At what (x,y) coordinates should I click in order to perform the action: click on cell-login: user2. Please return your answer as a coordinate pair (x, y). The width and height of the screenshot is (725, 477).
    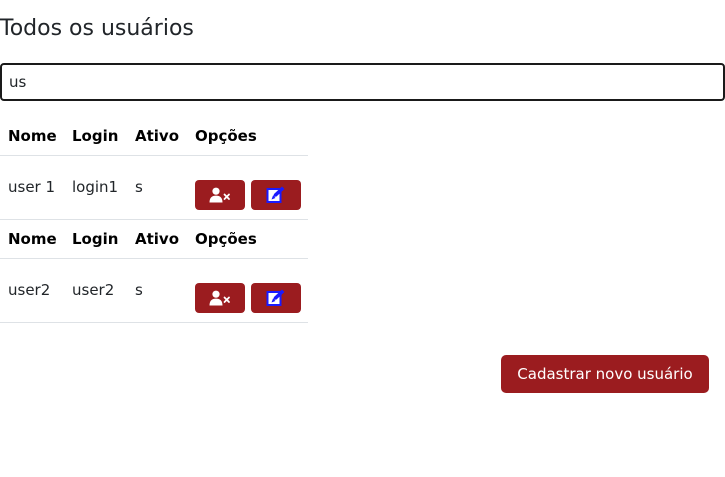
    Looking at the image, I should click on (93, 290).